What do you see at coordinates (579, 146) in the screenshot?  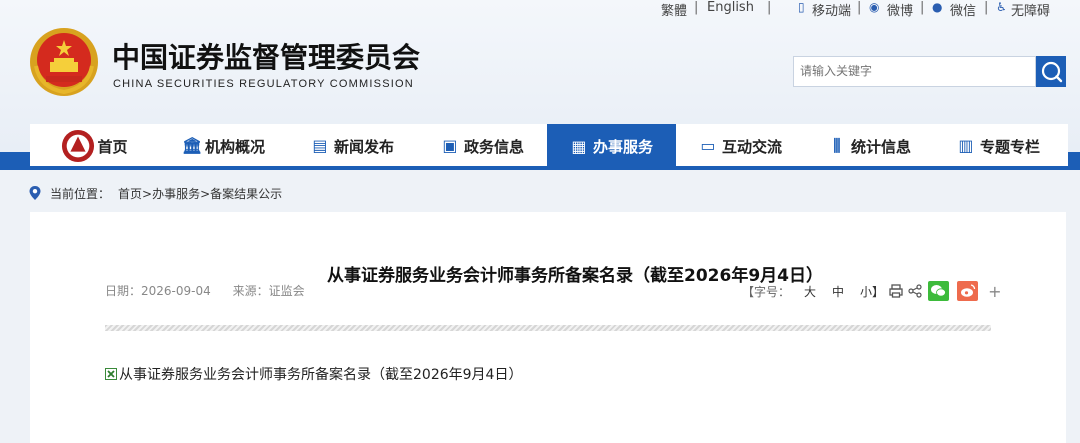 I see `document-icon: ▦` at bounding box center [579, 146].